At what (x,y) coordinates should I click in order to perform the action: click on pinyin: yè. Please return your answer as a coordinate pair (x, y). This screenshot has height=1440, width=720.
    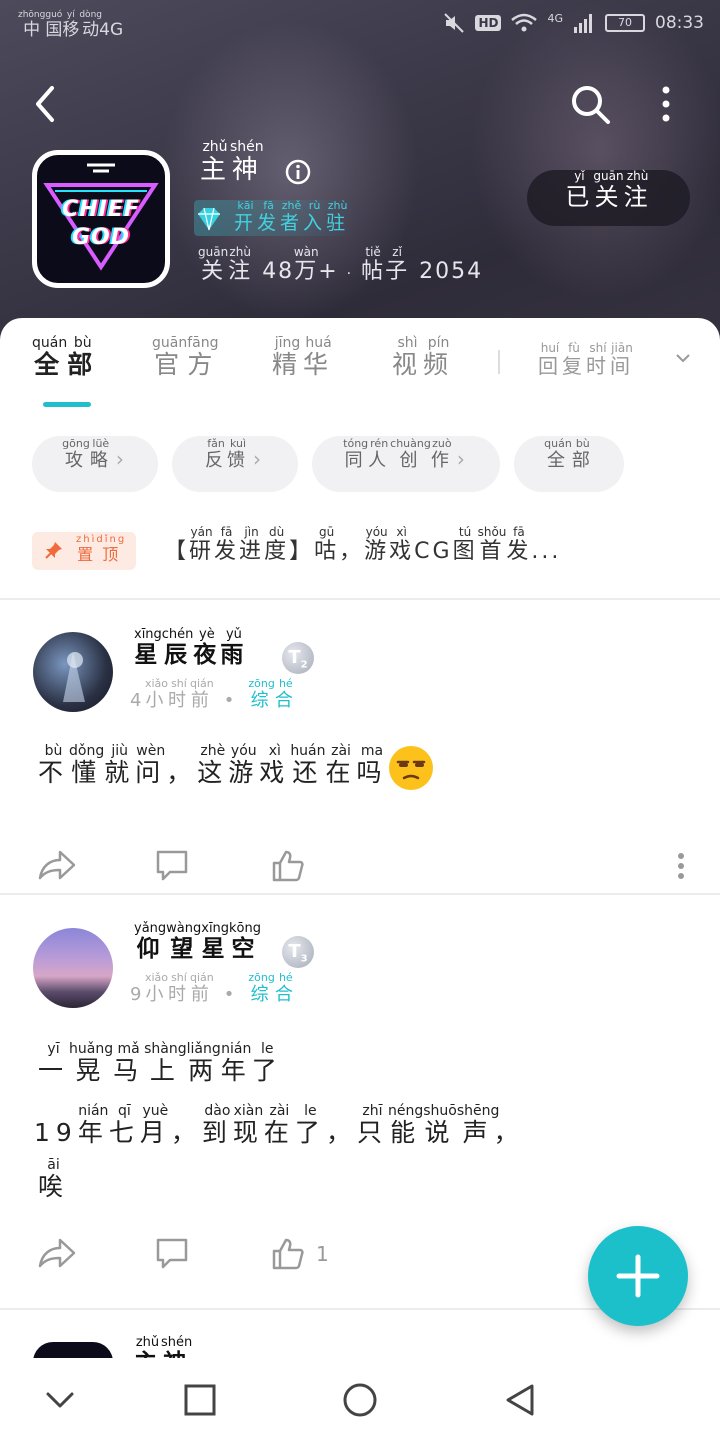
    Looking at the image, I should click on (207, 634).